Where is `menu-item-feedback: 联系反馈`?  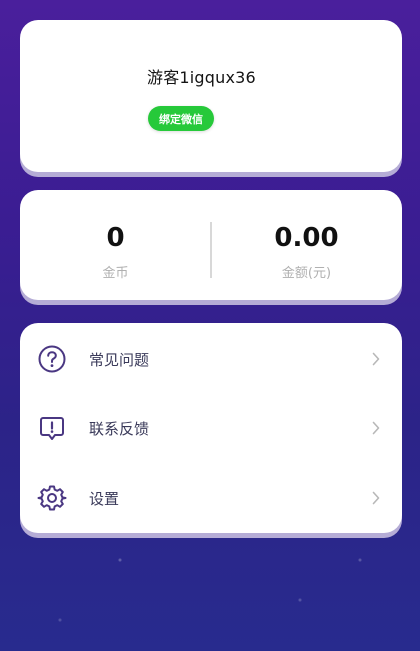
menu-item-feedback: 联系反馈 is located at coordinates (211, 428).